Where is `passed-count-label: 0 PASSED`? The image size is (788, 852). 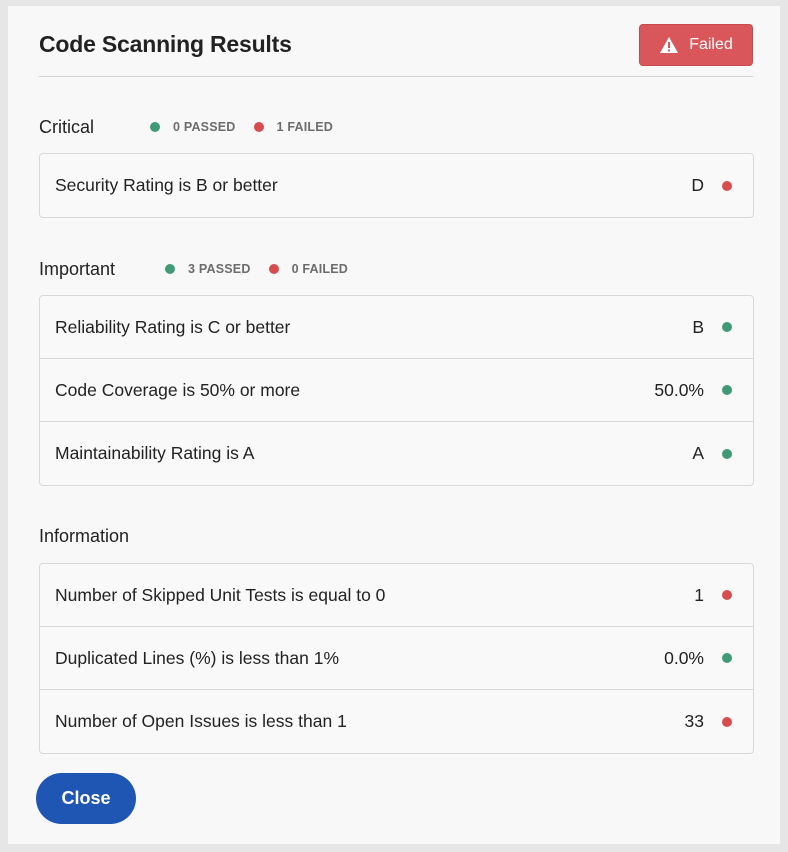
passed-count-label: 0 PASSED is located at coordinates (204, 127).